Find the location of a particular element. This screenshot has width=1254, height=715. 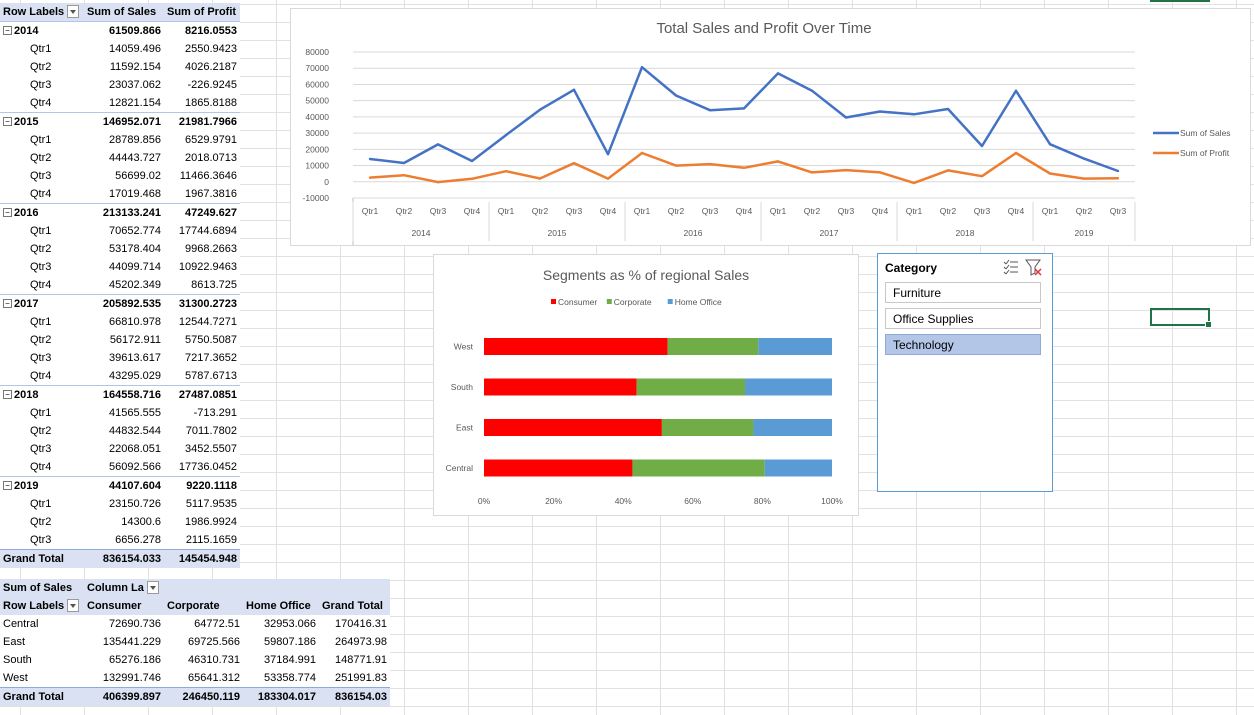

y-category-label: Central is located at coordinates (460, 468).